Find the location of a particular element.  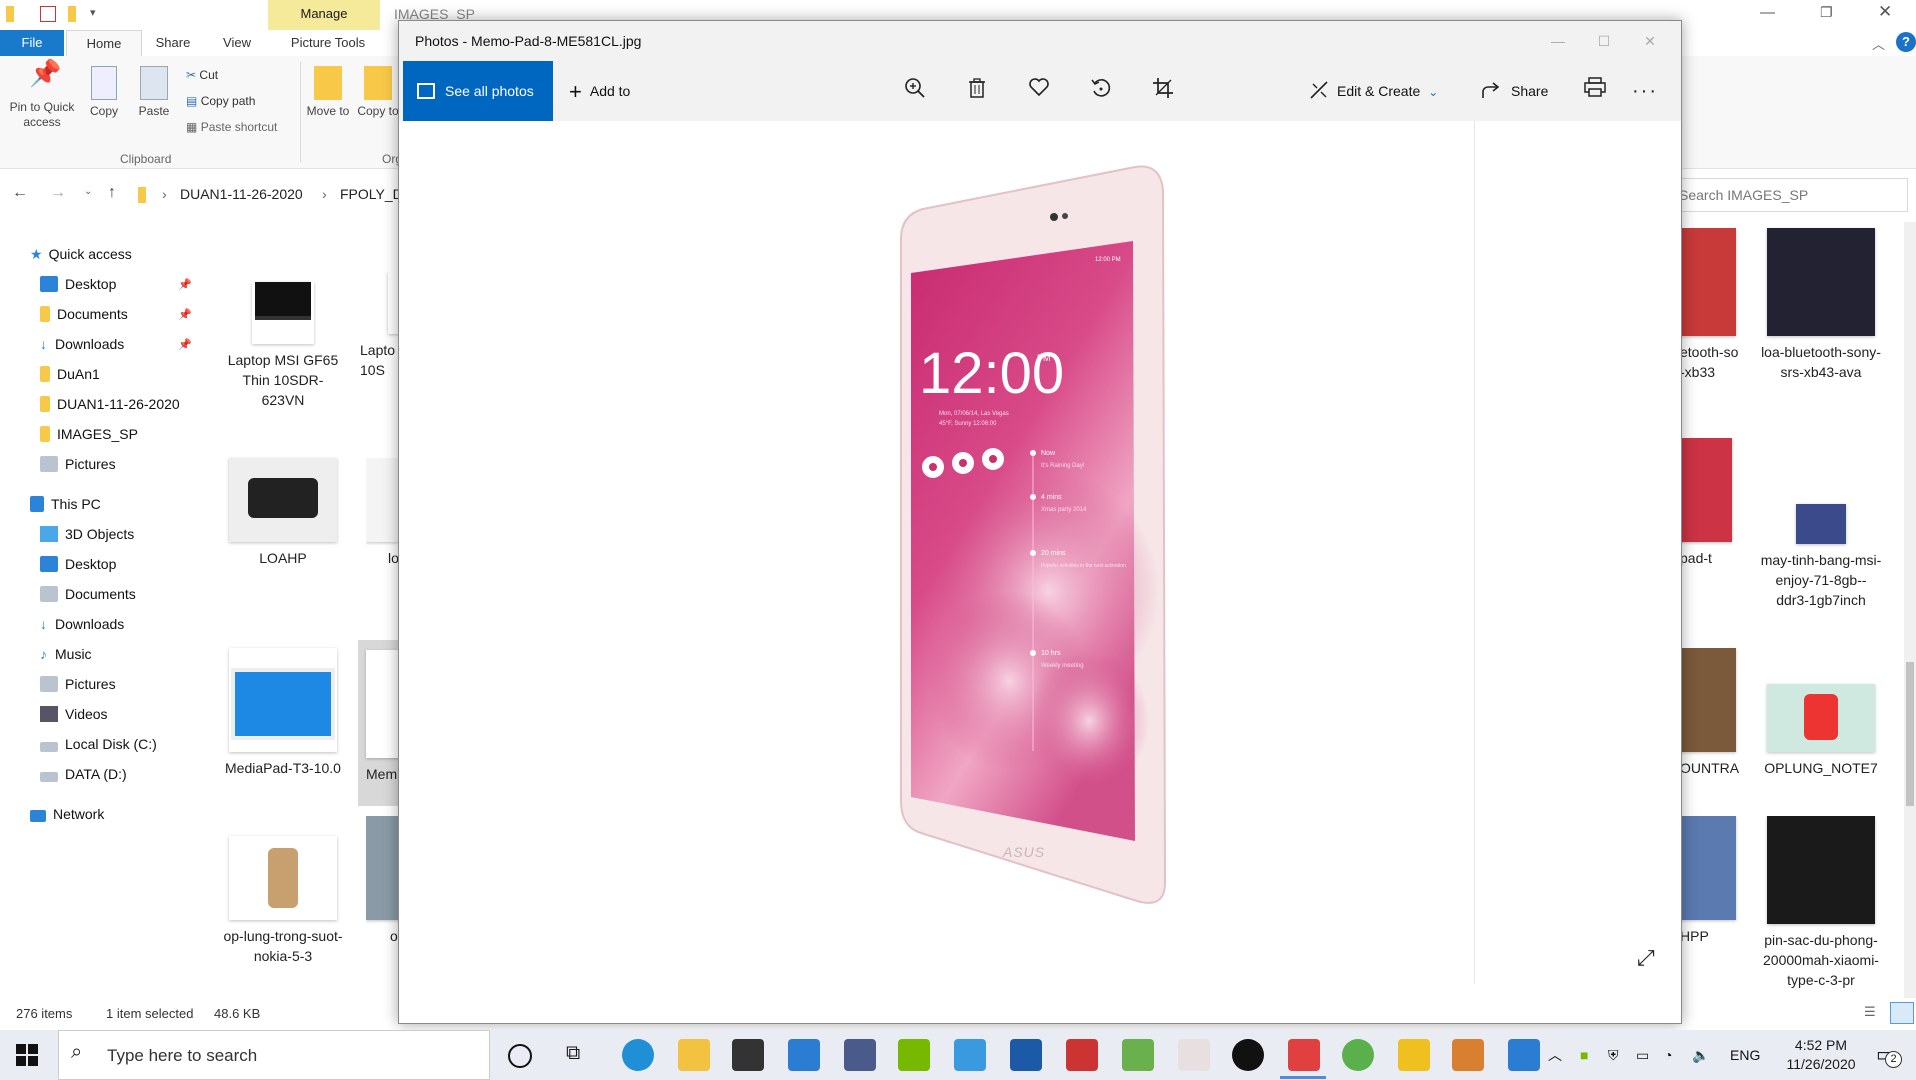

nav-images-sp: IMAGES_SP is located at coordinates (89, 434).